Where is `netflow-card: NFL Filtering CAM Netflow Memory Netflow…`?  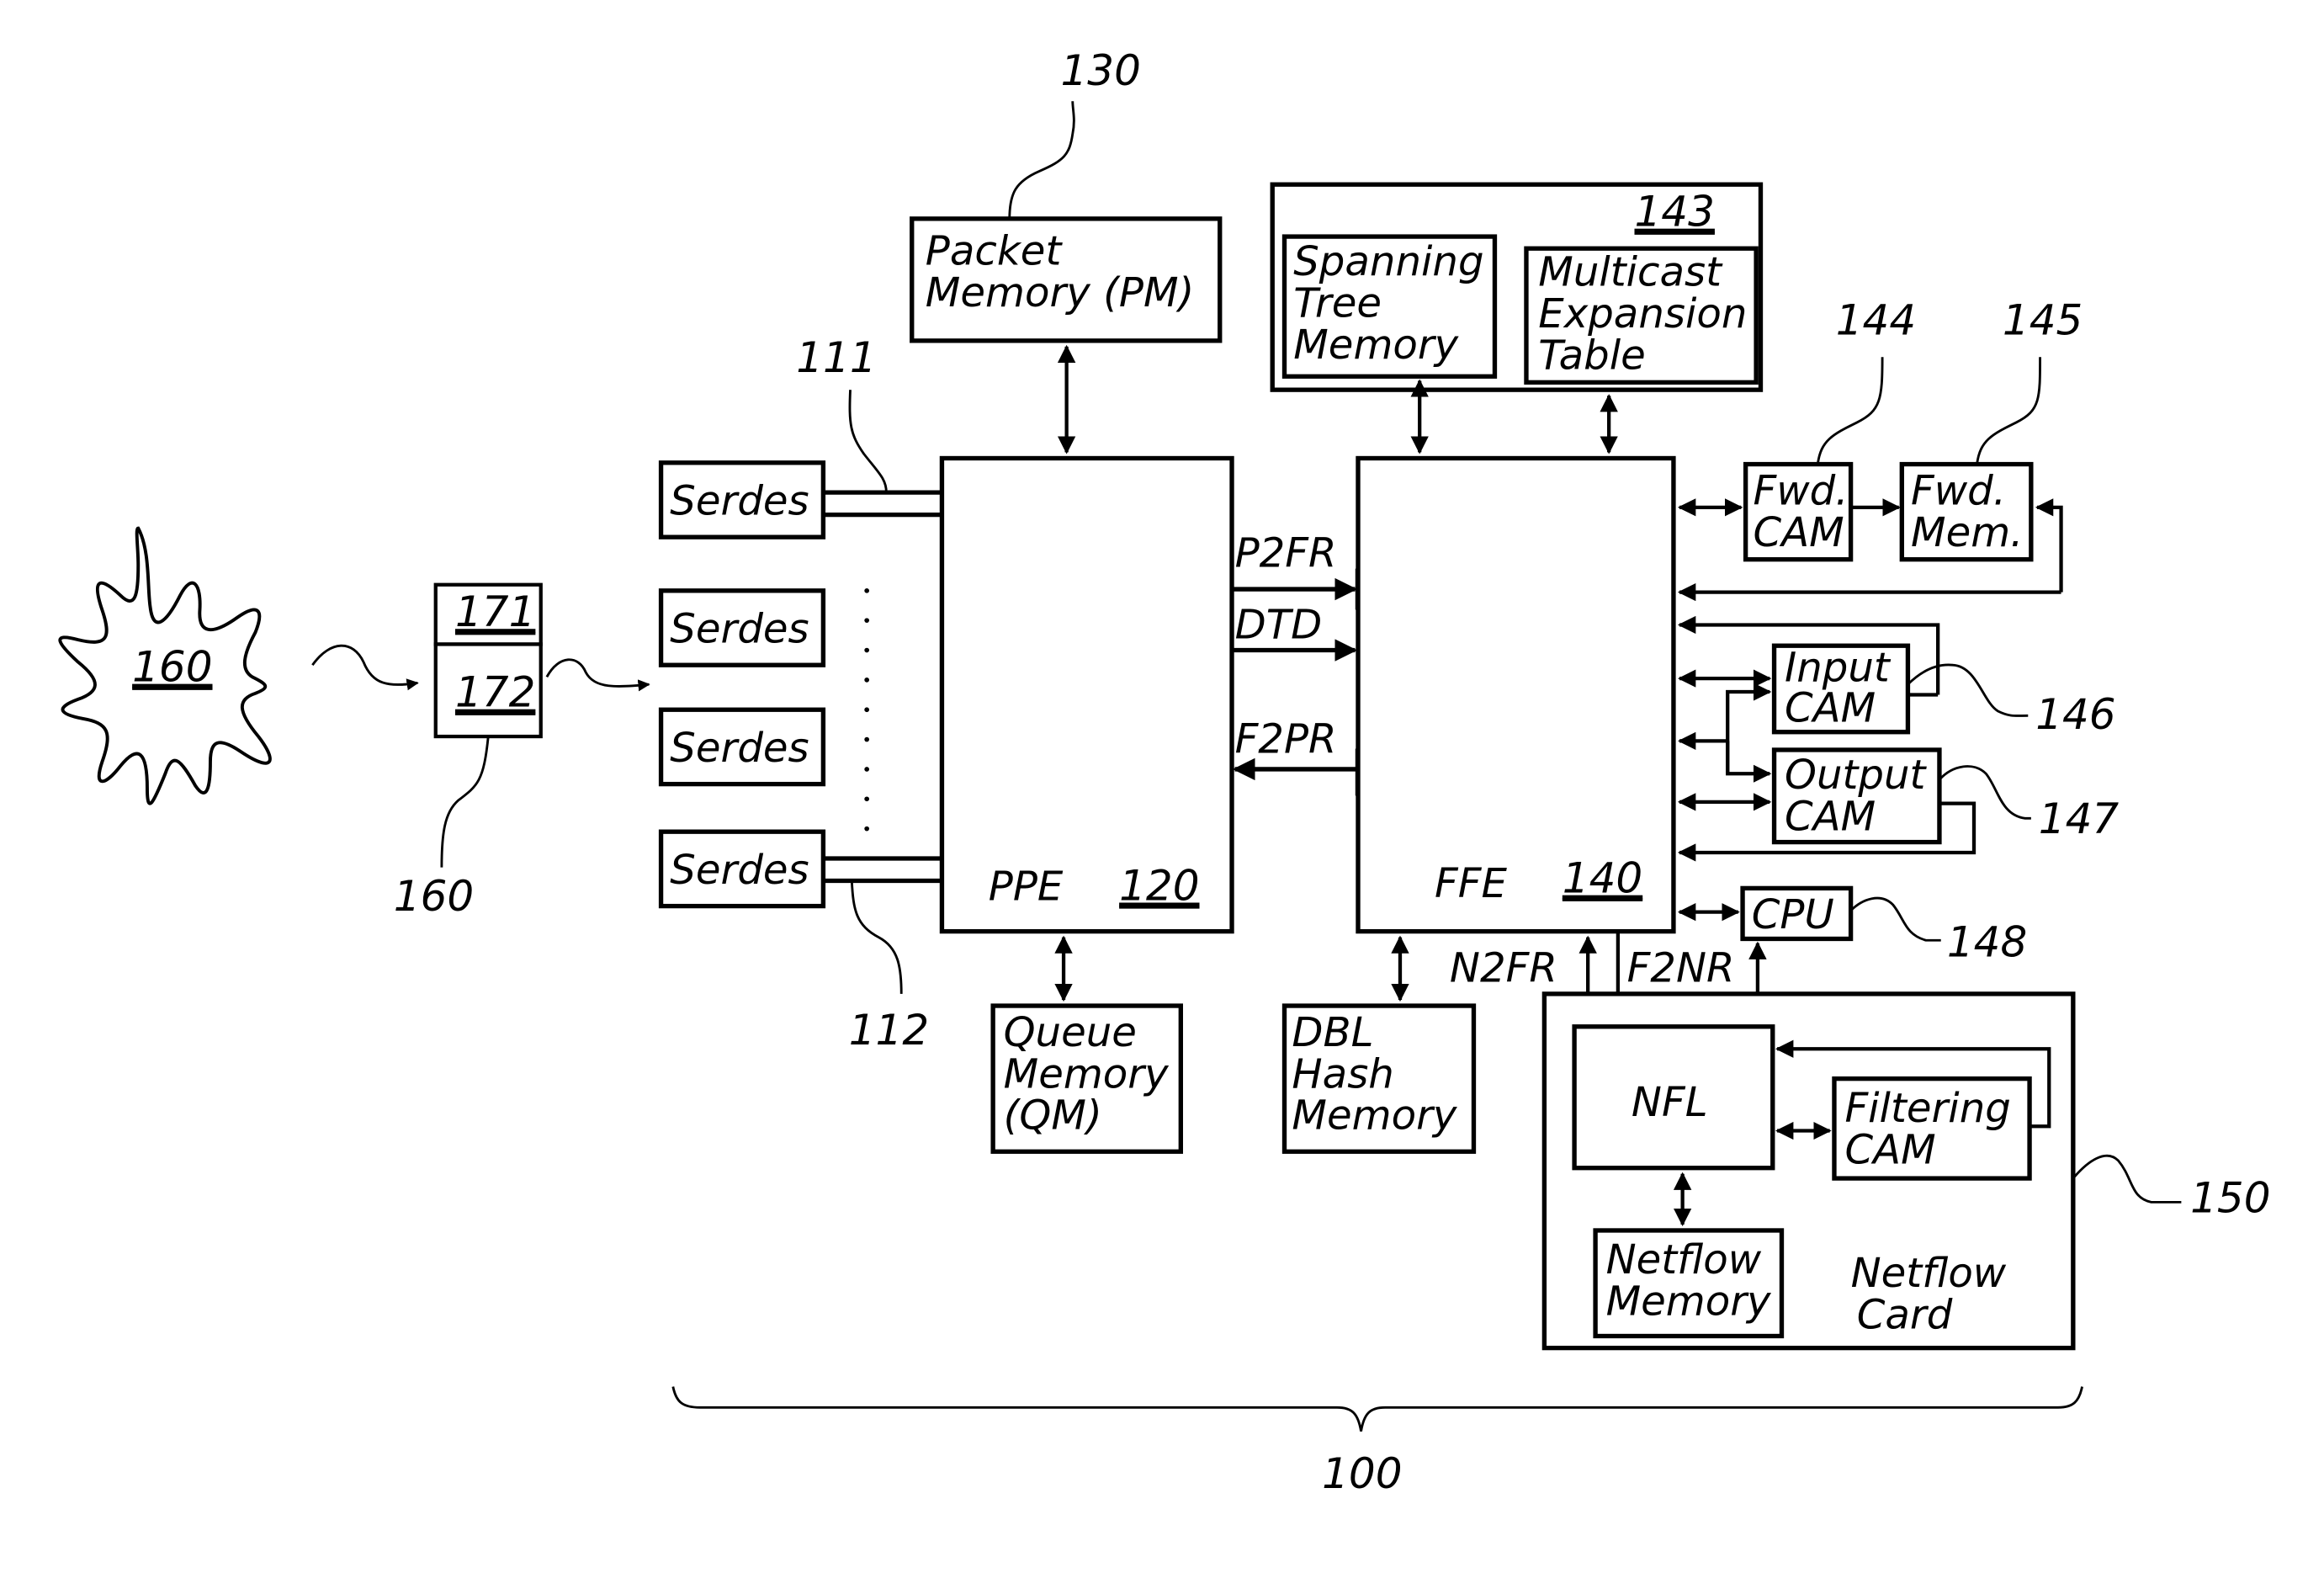 netflow-card: NFL Filtering CAM Netflow Memory Netflow… is located at coordinates (1906, 1171).